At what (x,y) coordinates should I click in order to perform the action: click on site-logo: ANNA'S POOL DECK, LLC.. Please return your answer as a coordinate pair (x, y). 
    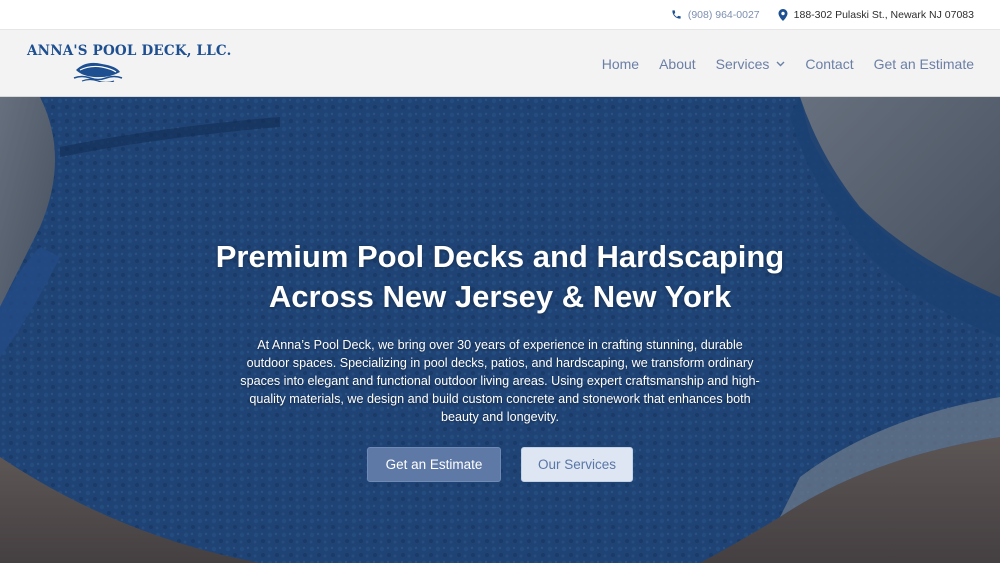
    Looking at the image, I should click on (127, 64).